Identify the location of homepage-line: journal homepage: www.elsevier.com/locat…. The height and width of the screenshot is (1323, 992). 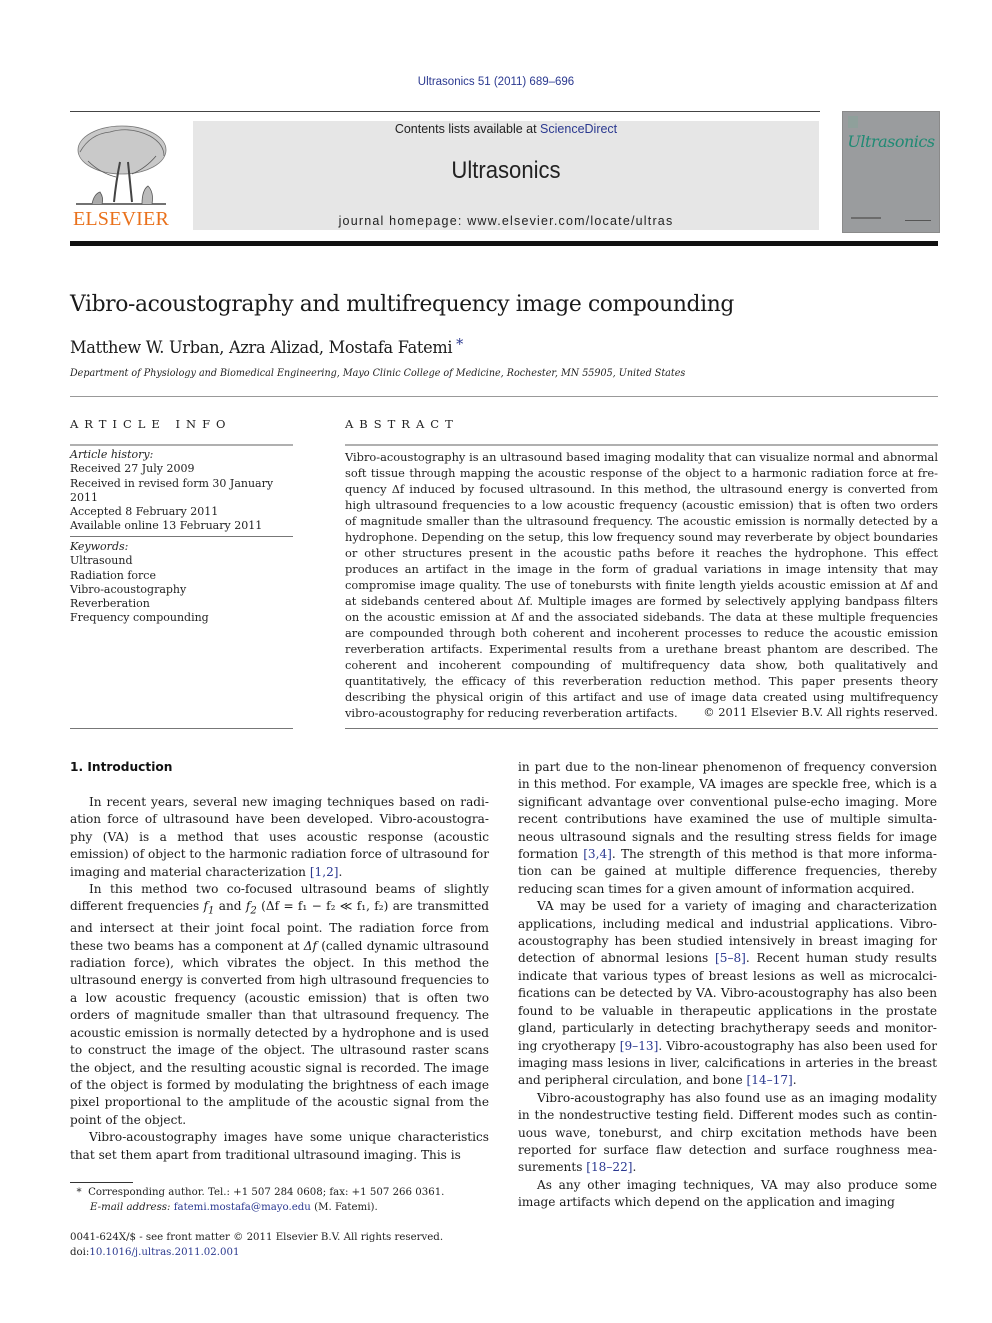
(506, 221).